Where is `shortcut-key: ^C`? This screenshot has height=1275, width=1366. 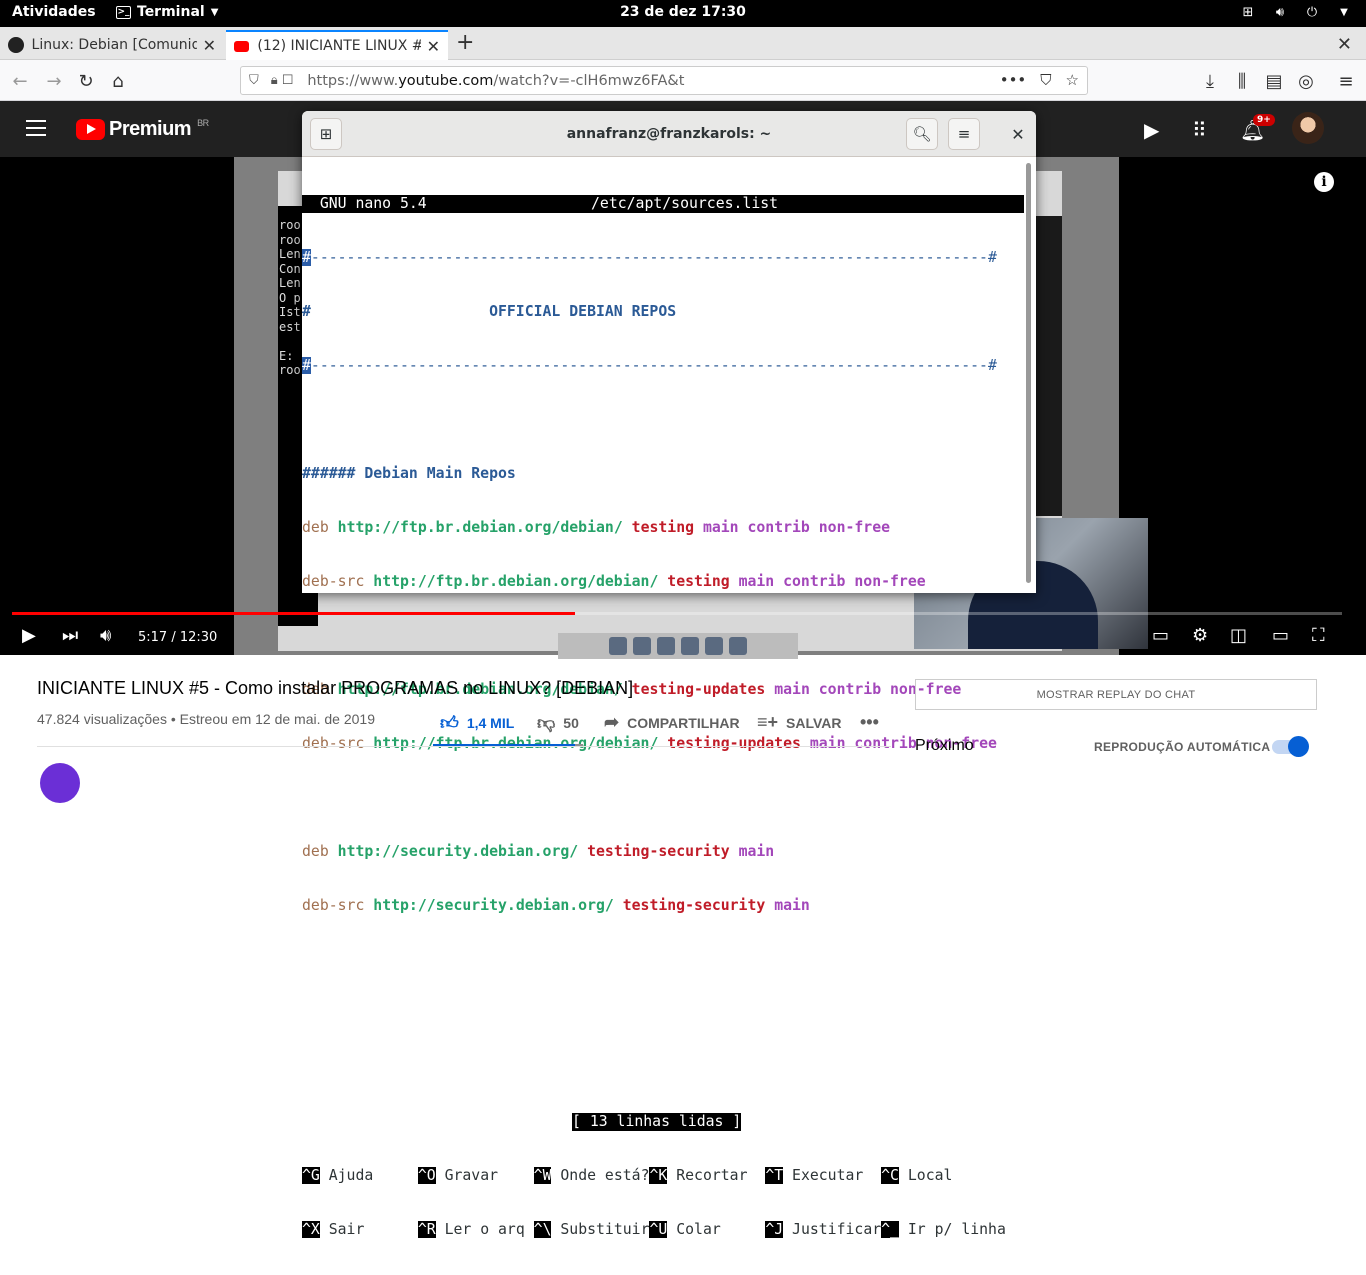 shortcut-key: ^C is located at coordinates (890, 1175).